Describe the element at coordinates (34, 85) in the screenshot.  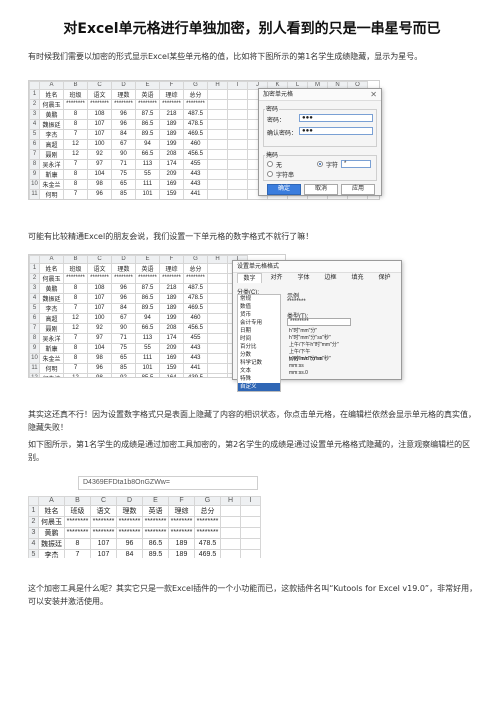
I see `corner-cell` at that location.